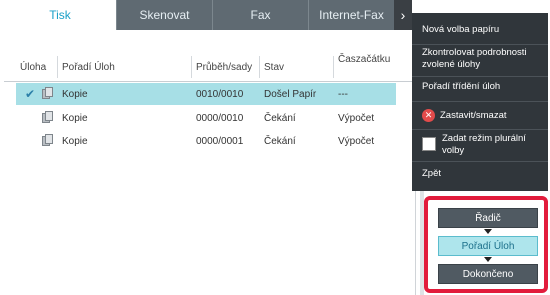  I want to click on stop-x-icon: ✕, so click(428, 115).